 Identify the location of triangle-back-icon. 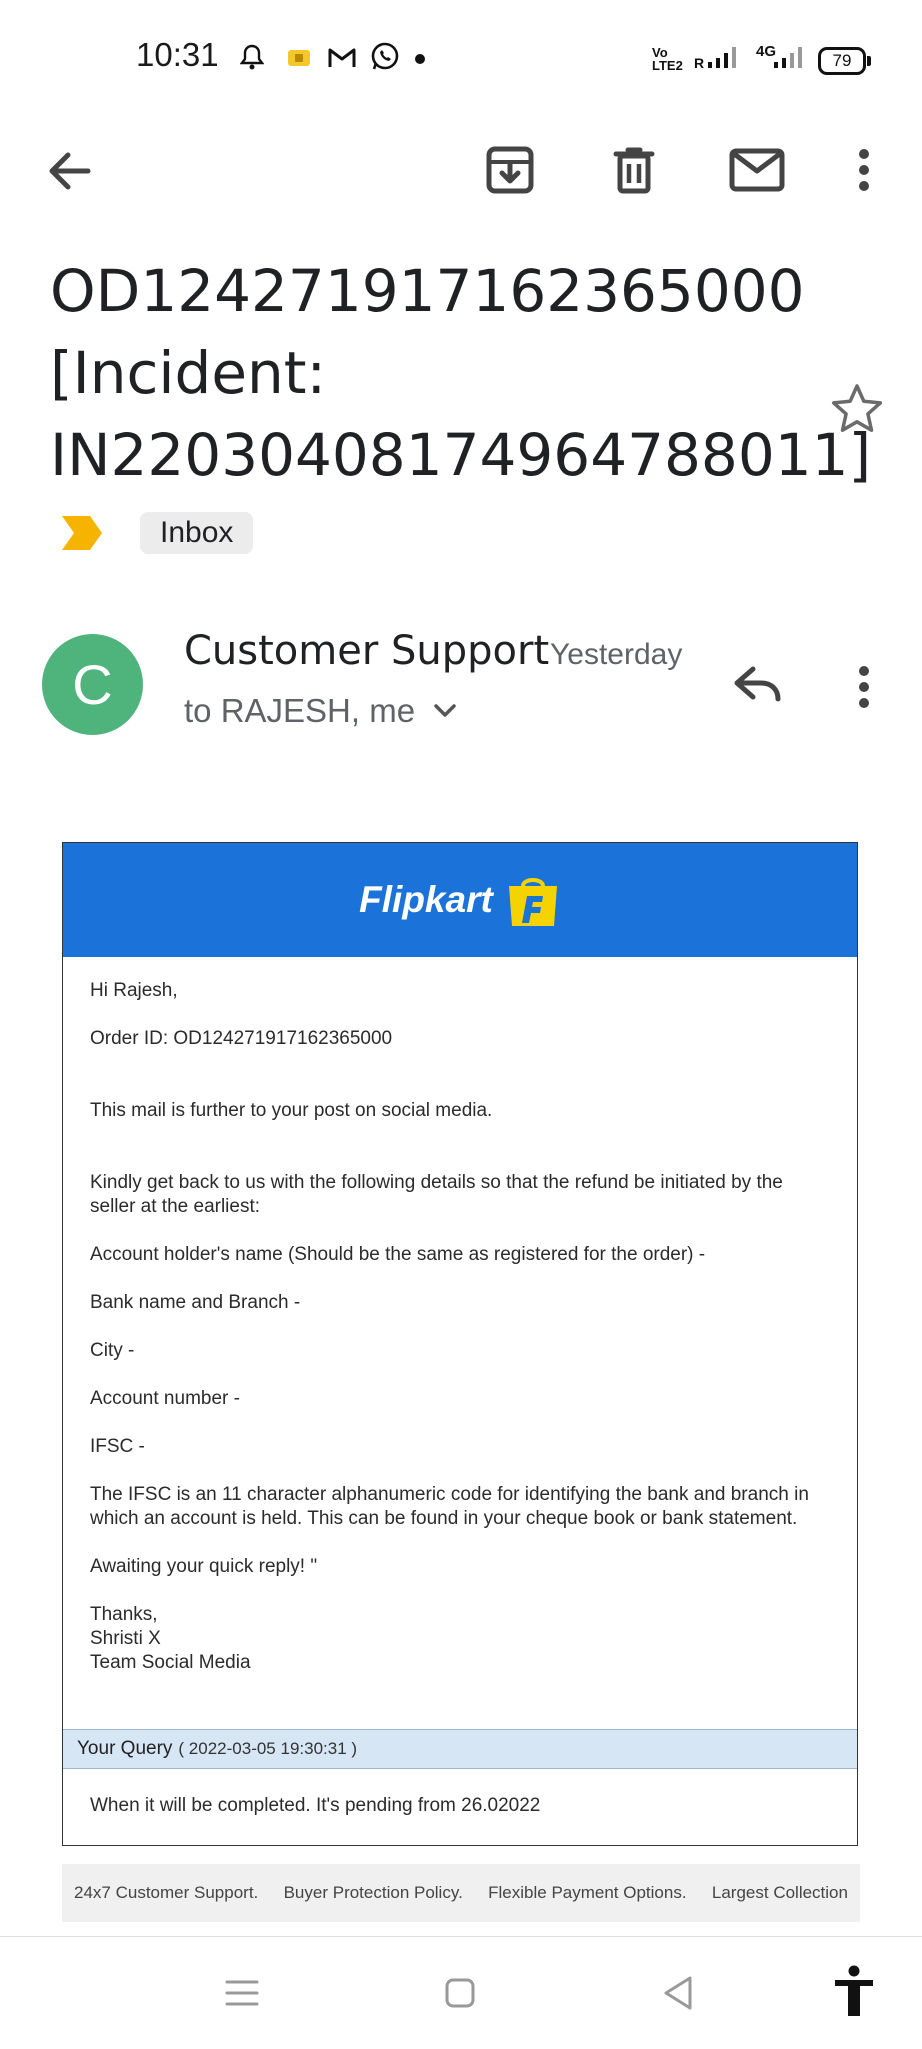
(678, 1993).